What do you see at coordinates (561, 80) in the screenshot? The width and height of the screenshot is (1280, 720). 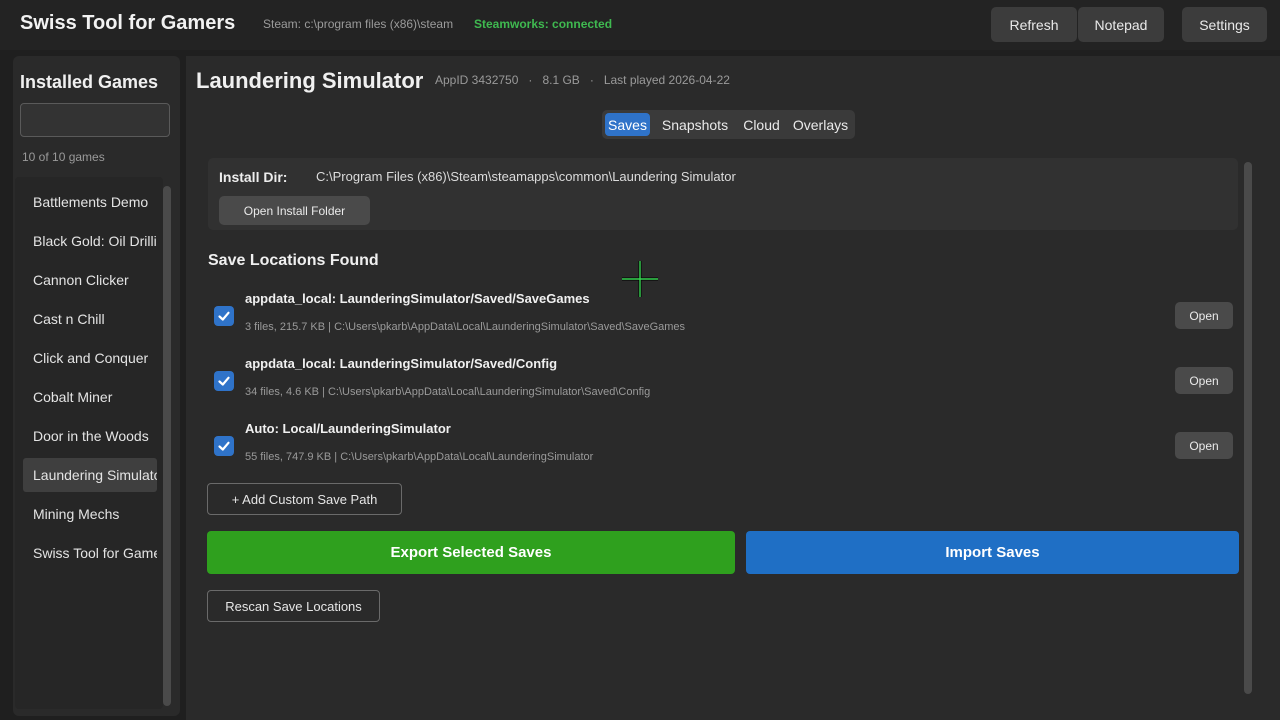 I see `install-size: 8.1 GB` at bounding box center [561, 80].